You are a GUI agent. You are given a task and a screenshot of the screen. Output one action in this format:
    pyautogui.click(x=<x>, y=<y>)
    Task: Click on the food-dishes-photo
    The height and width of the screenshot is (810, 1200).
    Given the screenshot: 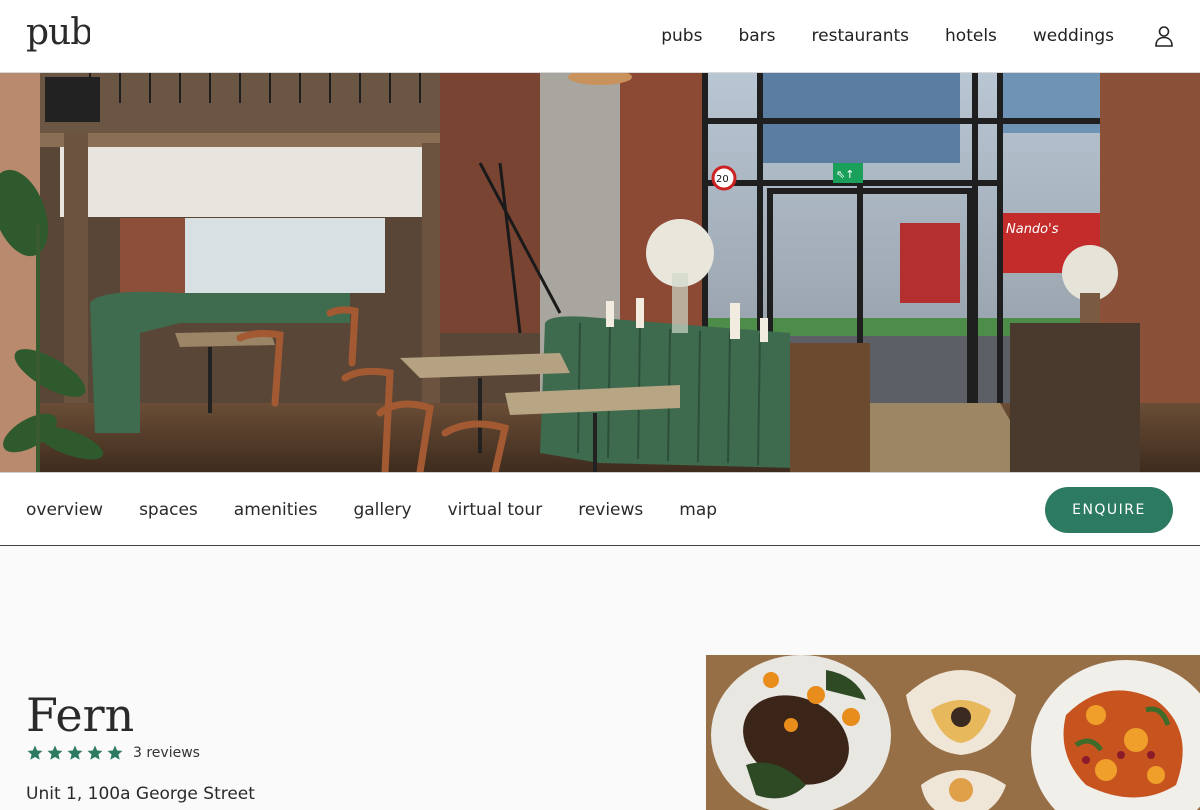 What is the action you would take?
    pyautogui.click(x=953, y=732)
    